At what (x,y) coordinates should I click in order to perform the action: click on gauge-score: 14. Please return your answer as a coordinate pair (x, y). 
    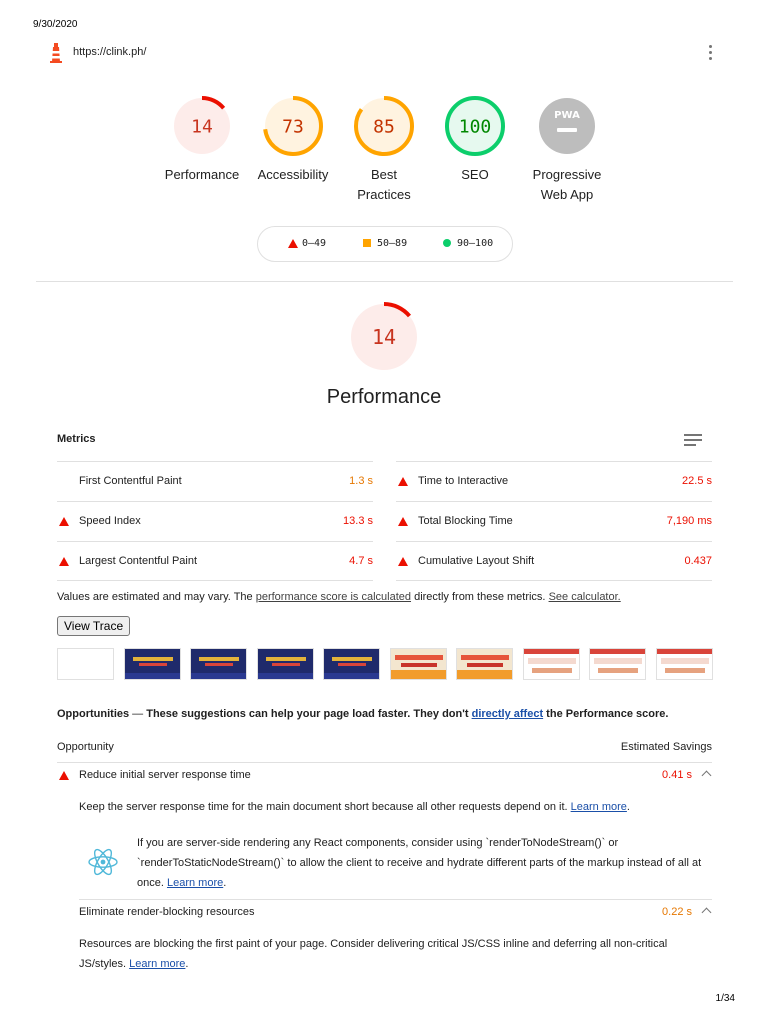
    Looking at the image, I should click on (202, 126).